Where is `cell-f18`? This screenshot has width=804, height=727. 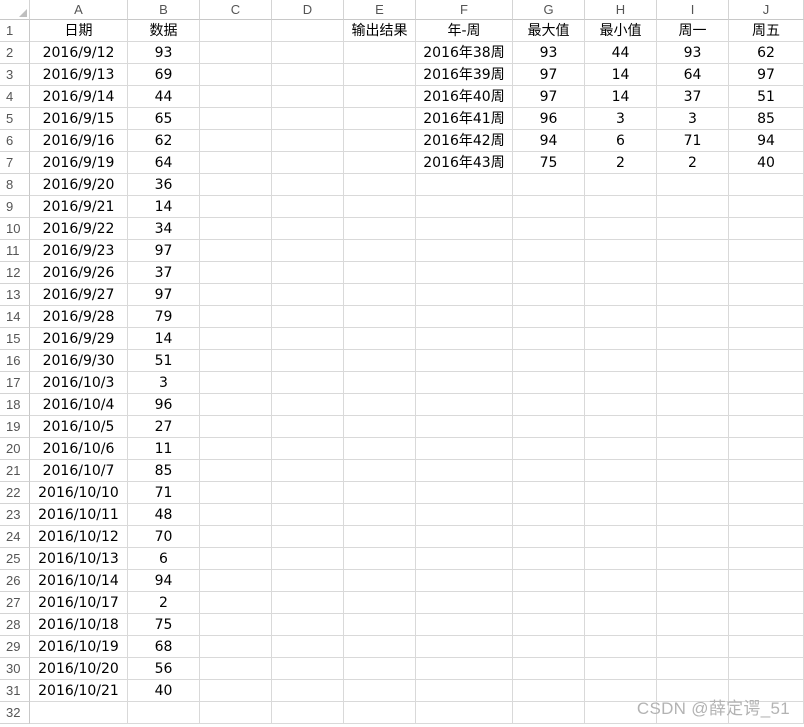 cell-f18 is located at coordinates (464, 405).